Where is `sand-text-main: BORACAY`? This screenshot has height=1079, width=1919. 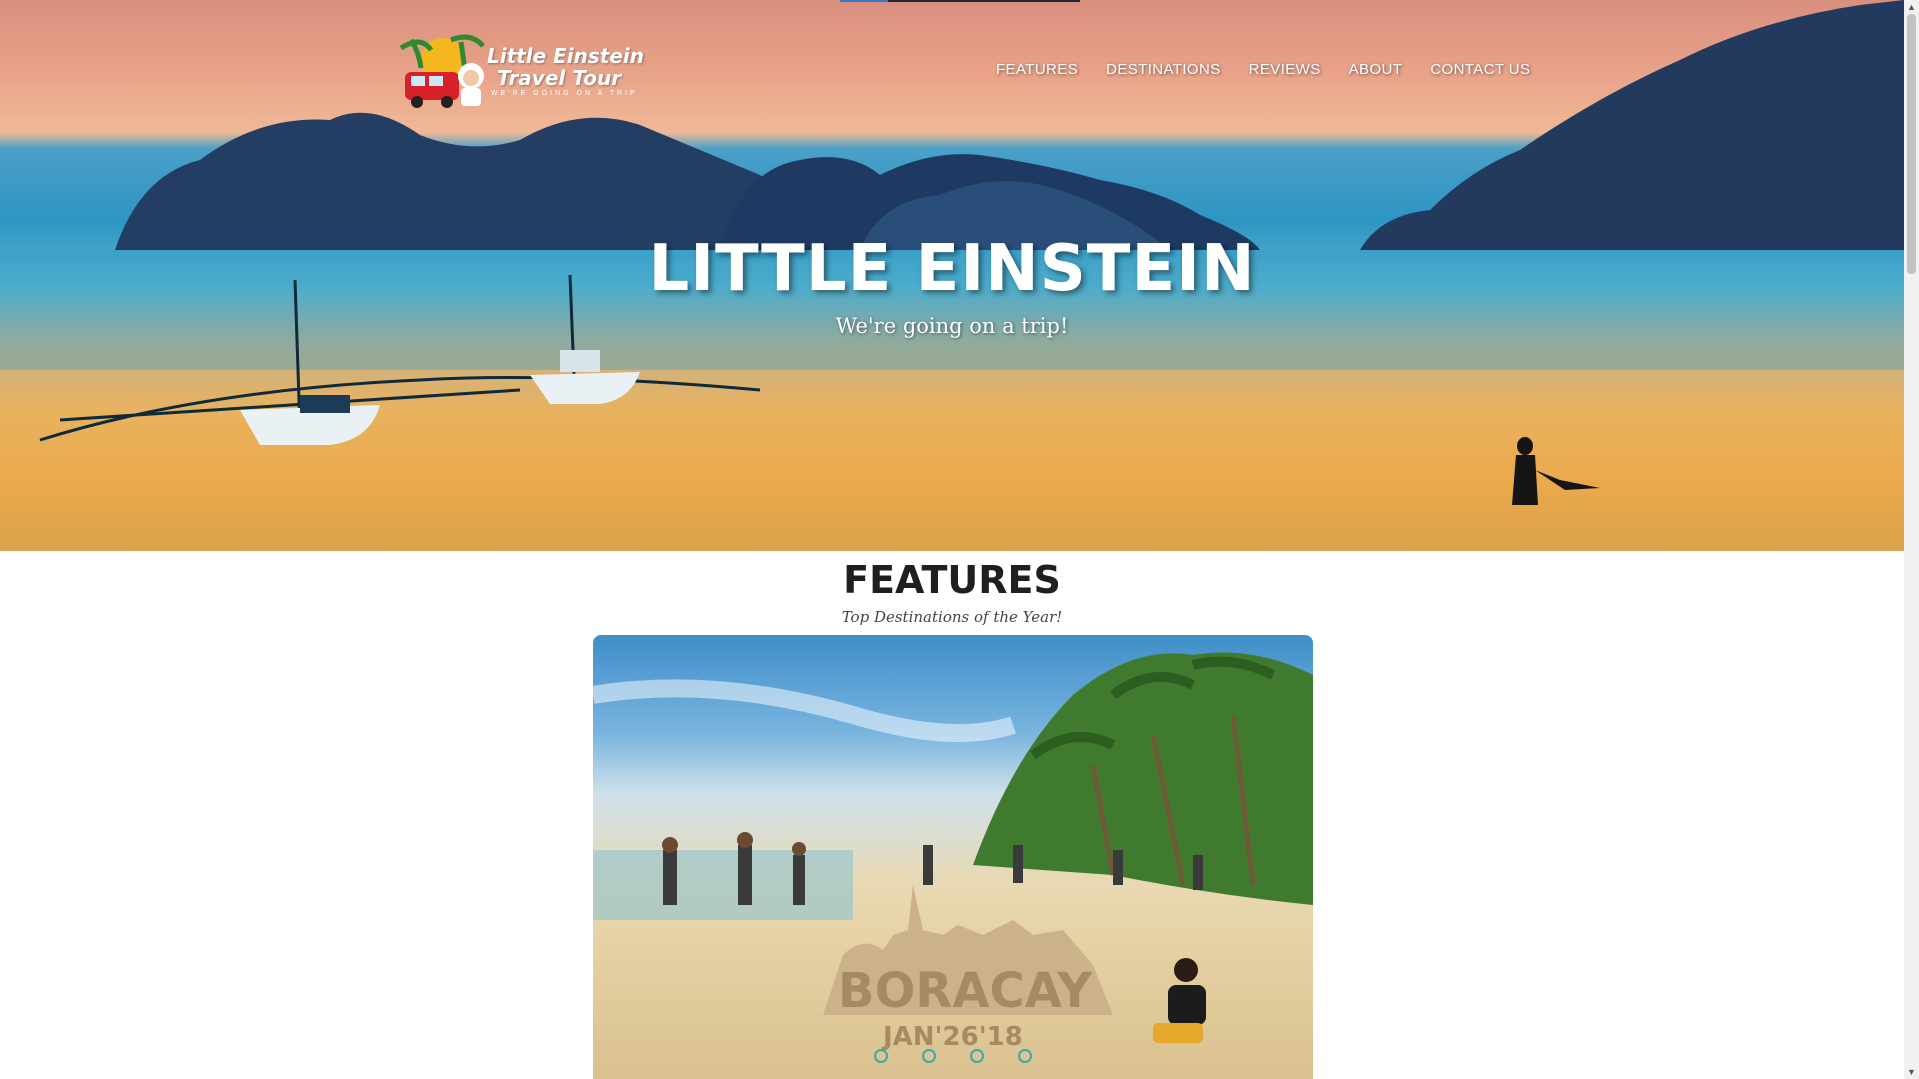 sand-text-main: BORACAY is located at coordinates (965, 991).